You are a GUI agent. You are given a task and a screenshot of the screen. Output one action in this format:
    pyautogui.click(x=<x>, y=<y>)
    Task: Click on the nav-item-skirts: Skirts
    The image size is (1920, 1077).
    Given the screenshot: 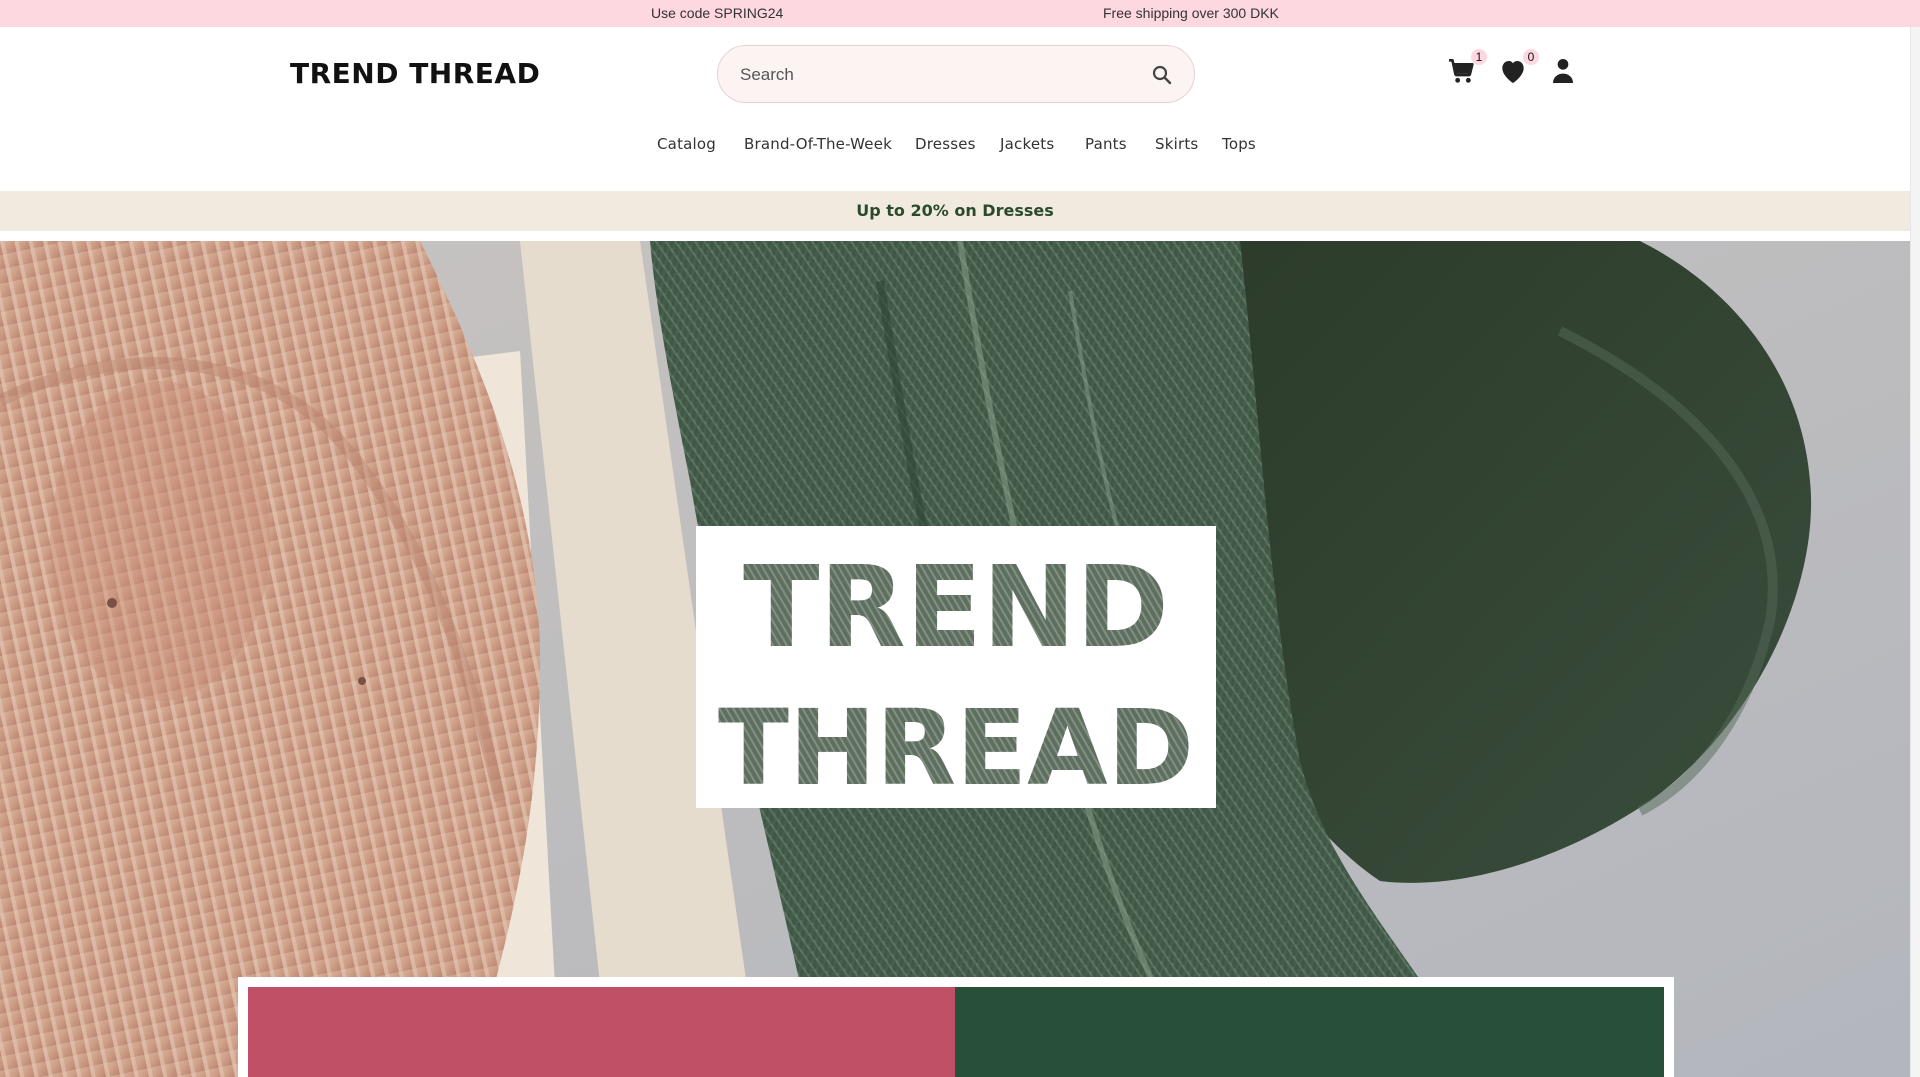 What is the action you would take?
    pyautogui.click(x=1176, y=144)
    